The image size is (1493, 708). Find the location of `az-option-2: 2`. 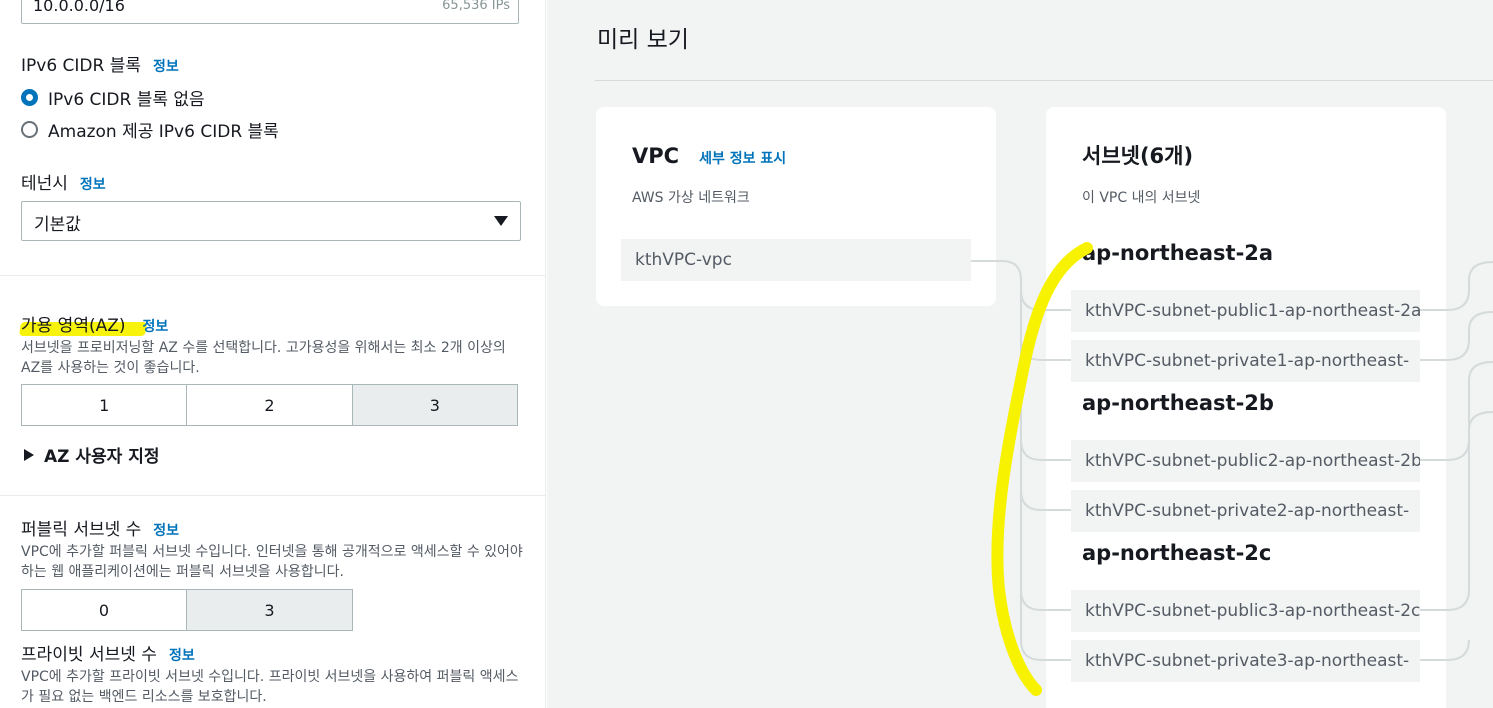

az-option-2: 2 is located at coordinates (270, 405).